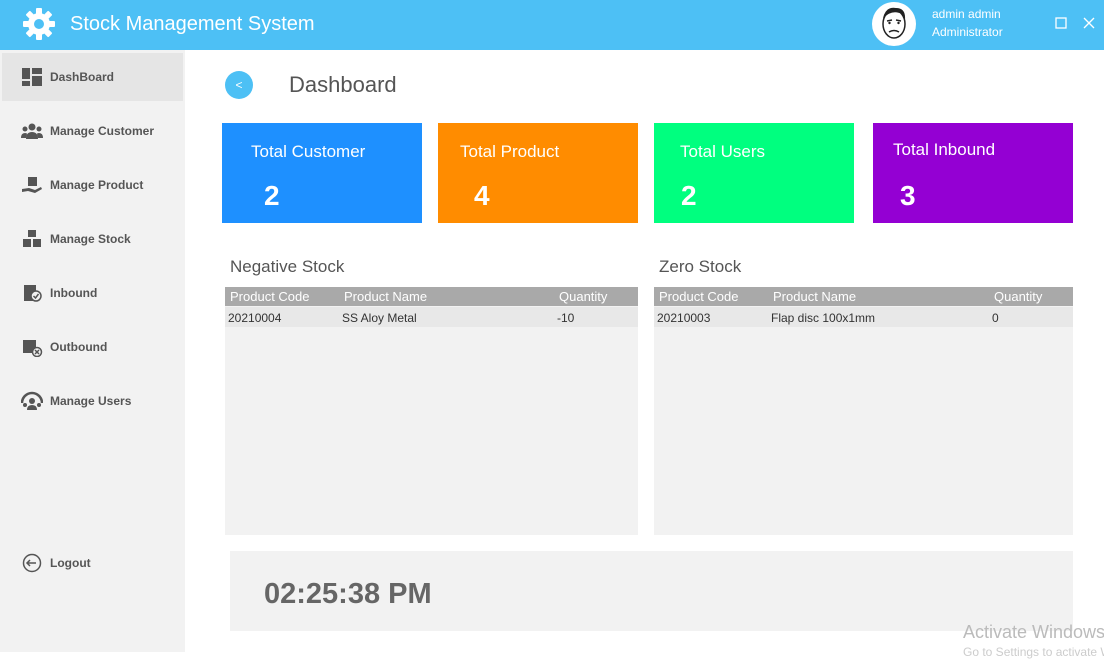 The height and width of the screenshot is (659, 1104). What do you see at coordinates (510, 151) in the screenshot?
I see `card-label: Total Product` at bounding box center [510, 151].